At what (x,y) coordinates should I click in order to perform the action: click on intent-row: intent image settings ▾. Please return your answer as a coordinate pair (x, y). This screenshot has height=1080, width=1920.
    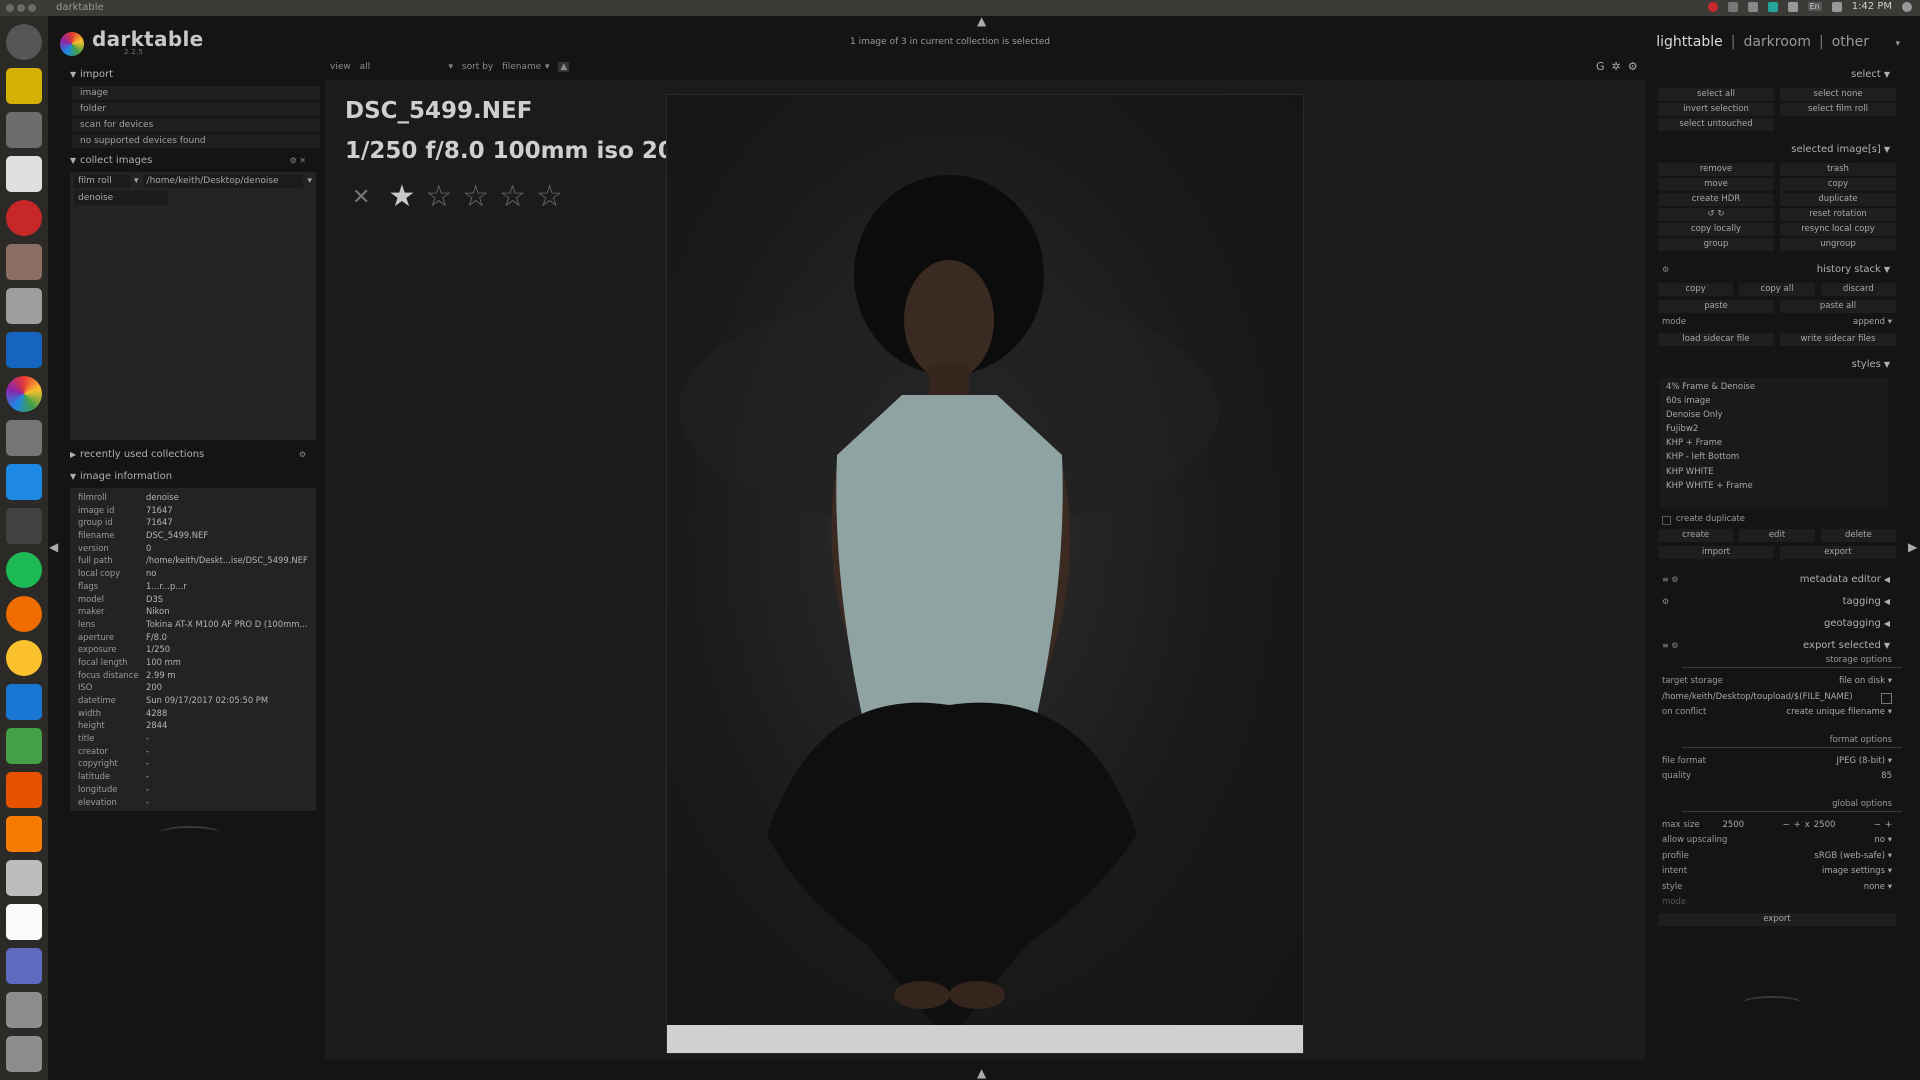
    Looking at the image, I should click on (1777, 872).